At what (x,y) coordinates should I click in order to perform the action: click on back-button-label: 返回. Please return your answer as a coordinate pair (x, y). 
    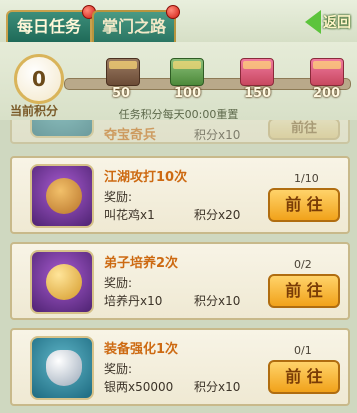
    Looking at the image, I should click on (337, 23).